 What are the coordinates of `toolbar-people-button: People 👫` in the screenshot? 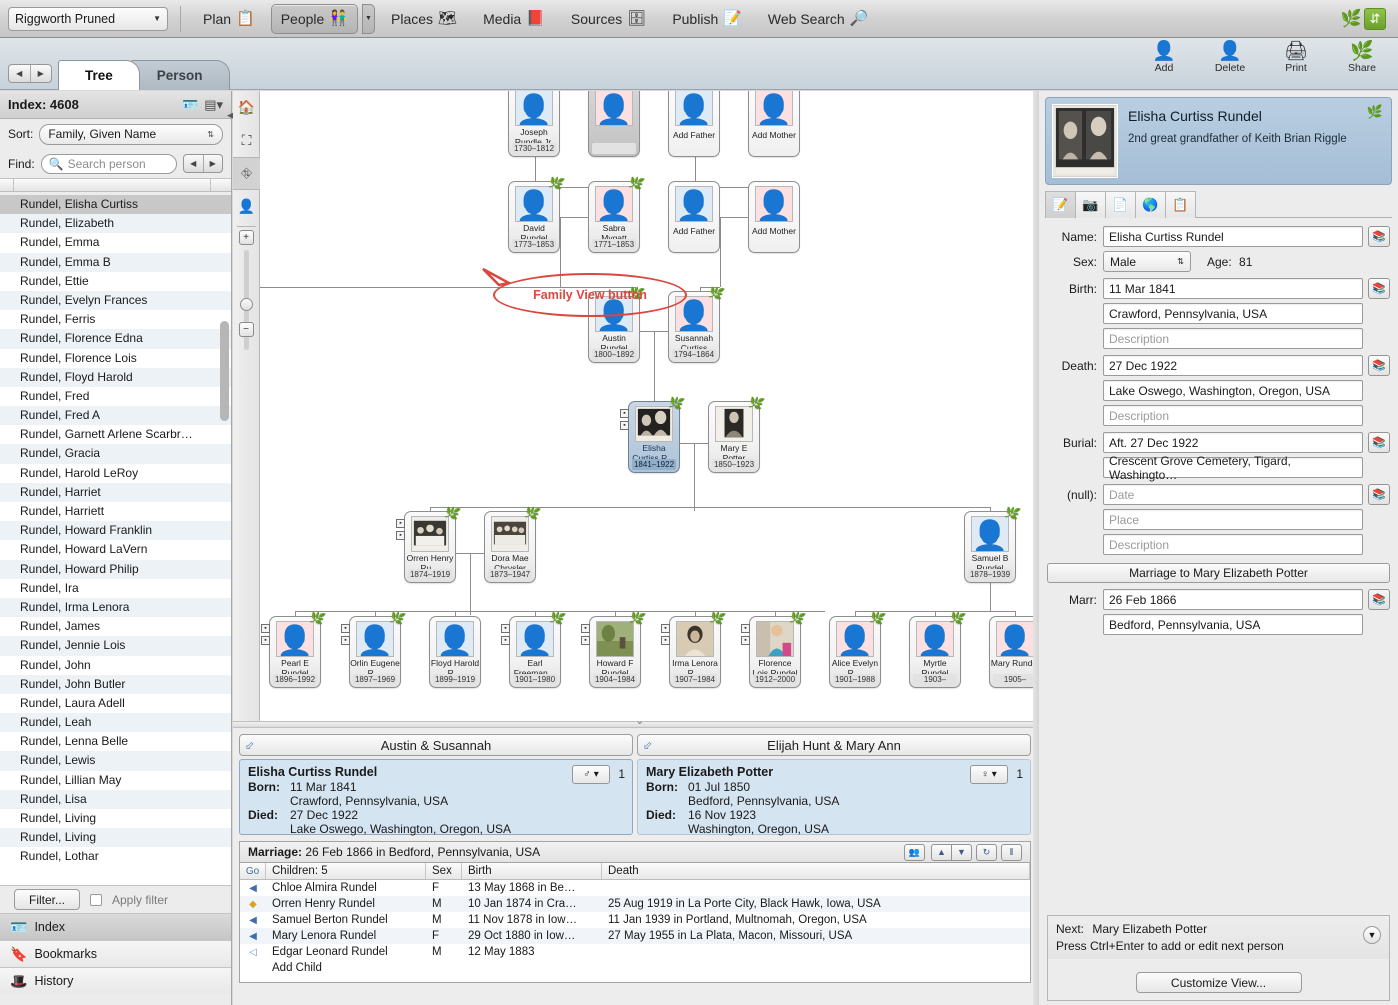 It's located at (314, 18).